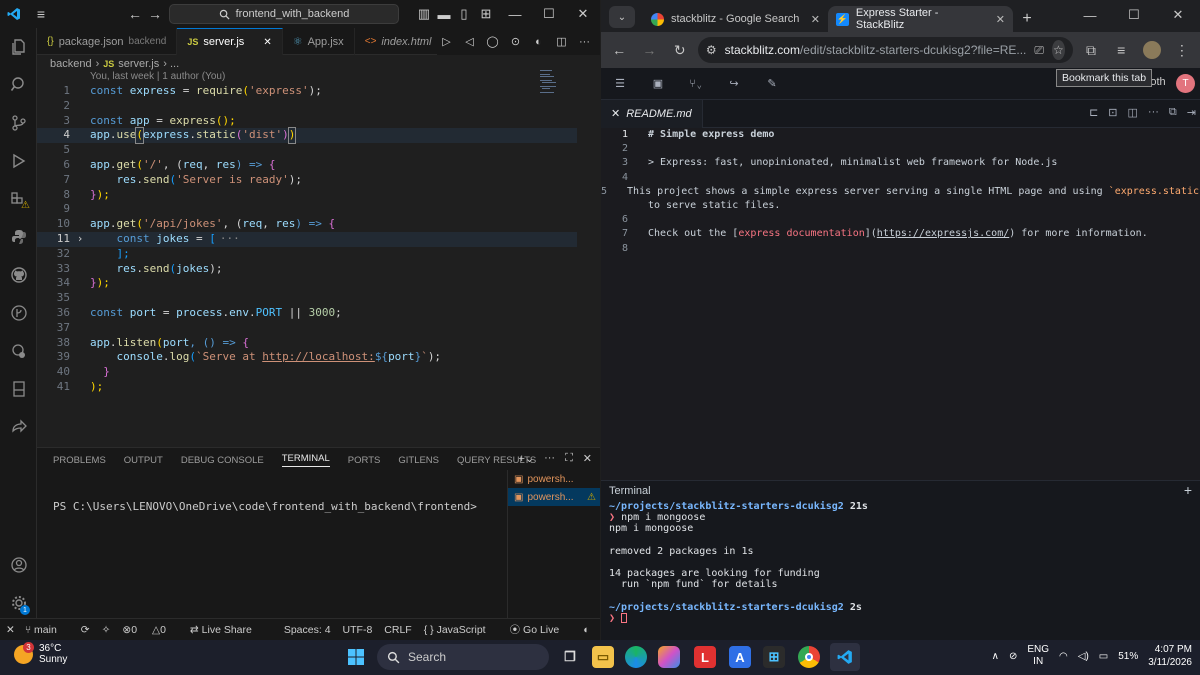 This screenshot has width=1200, height=675. I want to click on collapse-icon: ⇥, so click(1191, 112).